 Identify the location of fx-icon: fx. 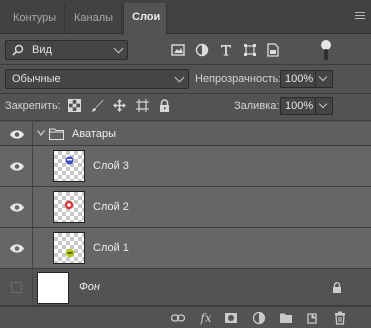
(206, 318).